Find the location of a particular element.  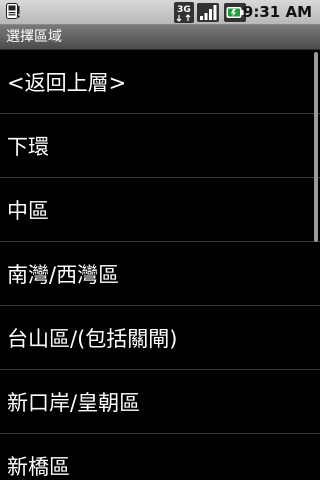

page-title: 選擇區域 is located at coordinates (34, 37).